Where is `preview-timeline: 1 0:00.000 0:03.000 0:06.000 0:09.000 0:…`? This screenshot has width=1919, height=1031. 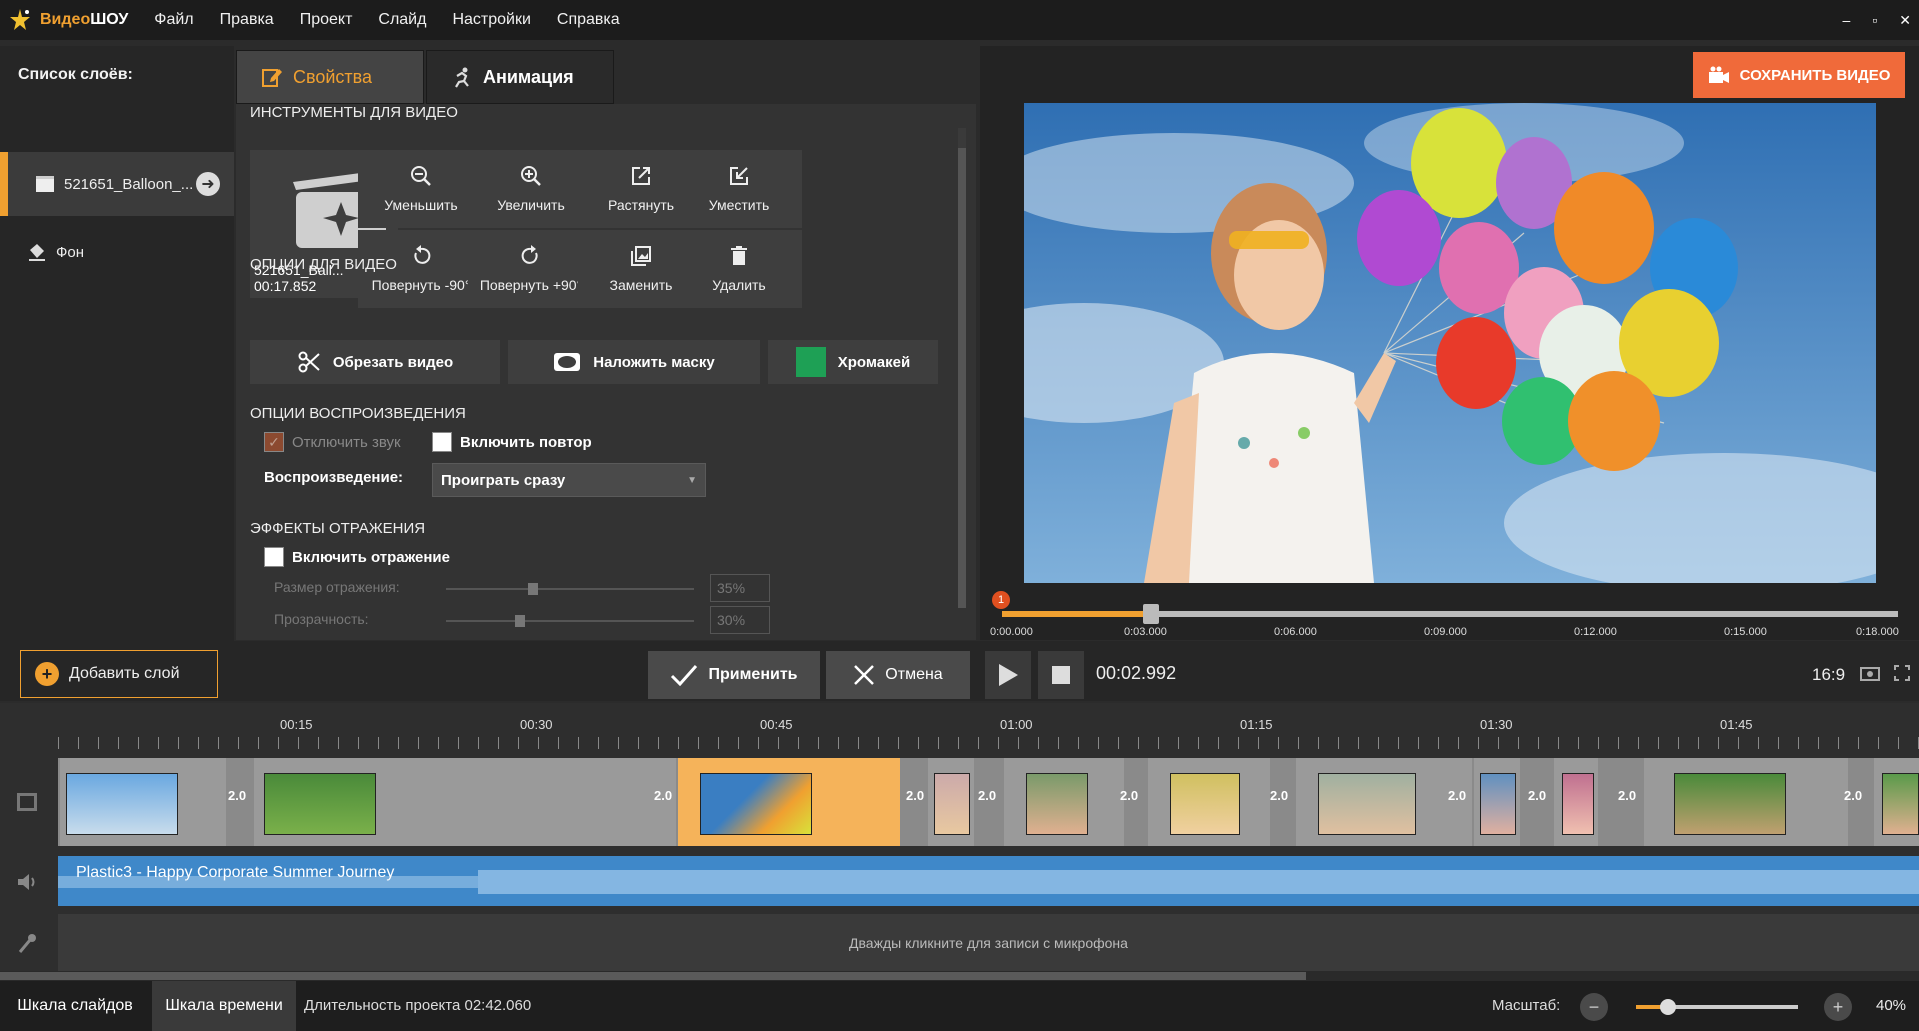 preview-timeline: 1 0:00.000 0:03.000 0:06.000 0:09.000 0:… is located at coordinates (1445, 615).